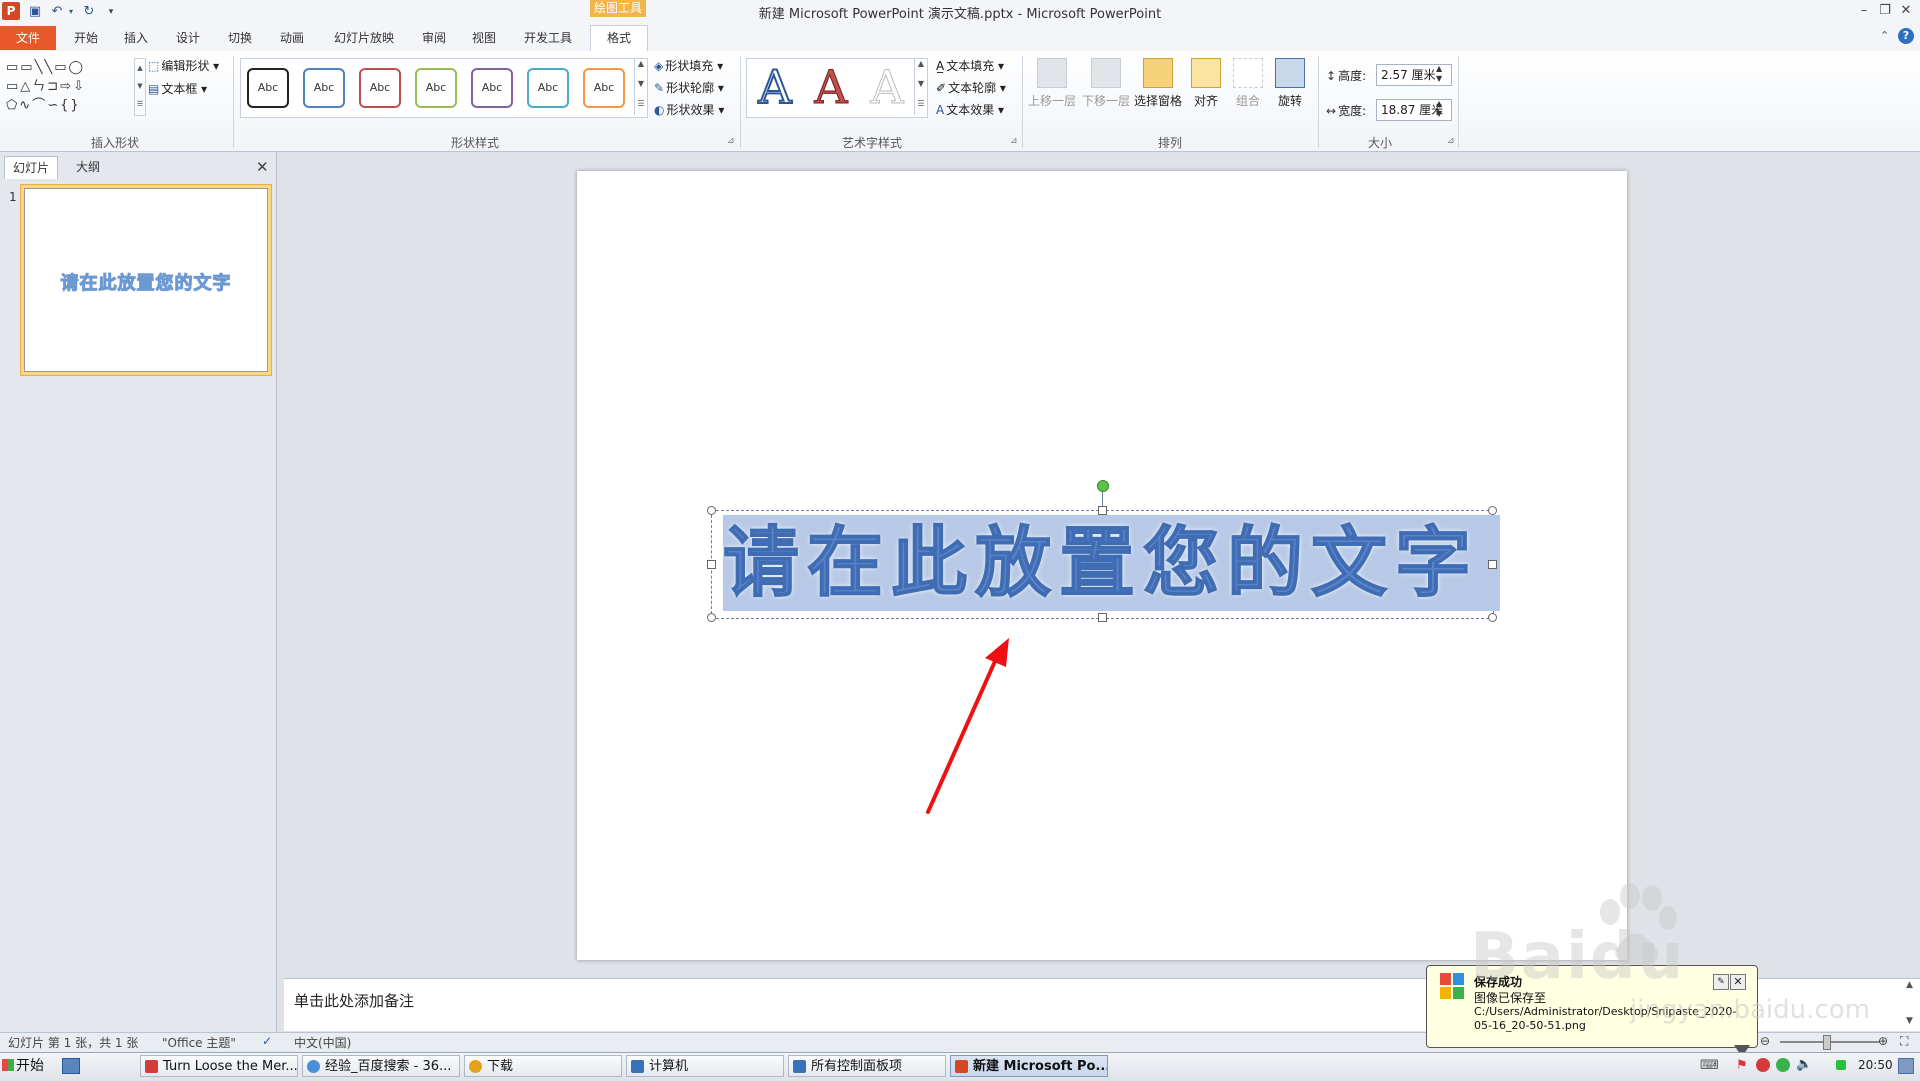  I want to click on start-button: 开始, so click(28, 1066).